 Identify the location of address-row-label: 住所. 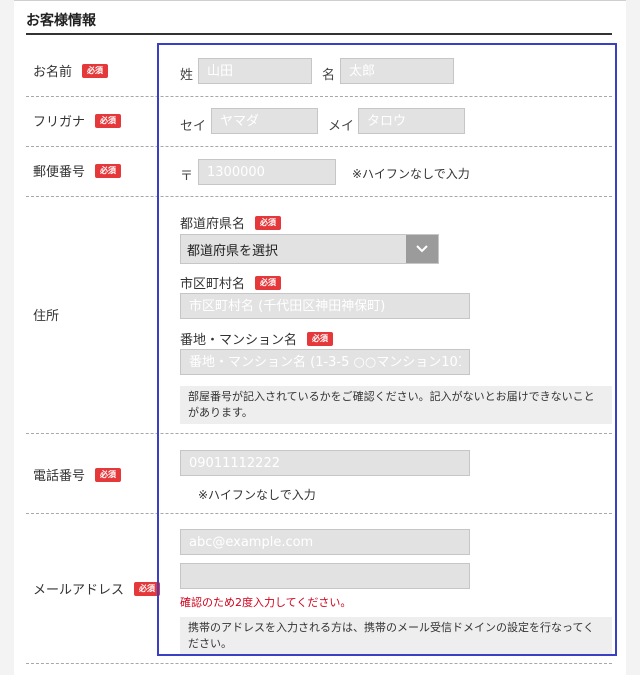
(46, 314).